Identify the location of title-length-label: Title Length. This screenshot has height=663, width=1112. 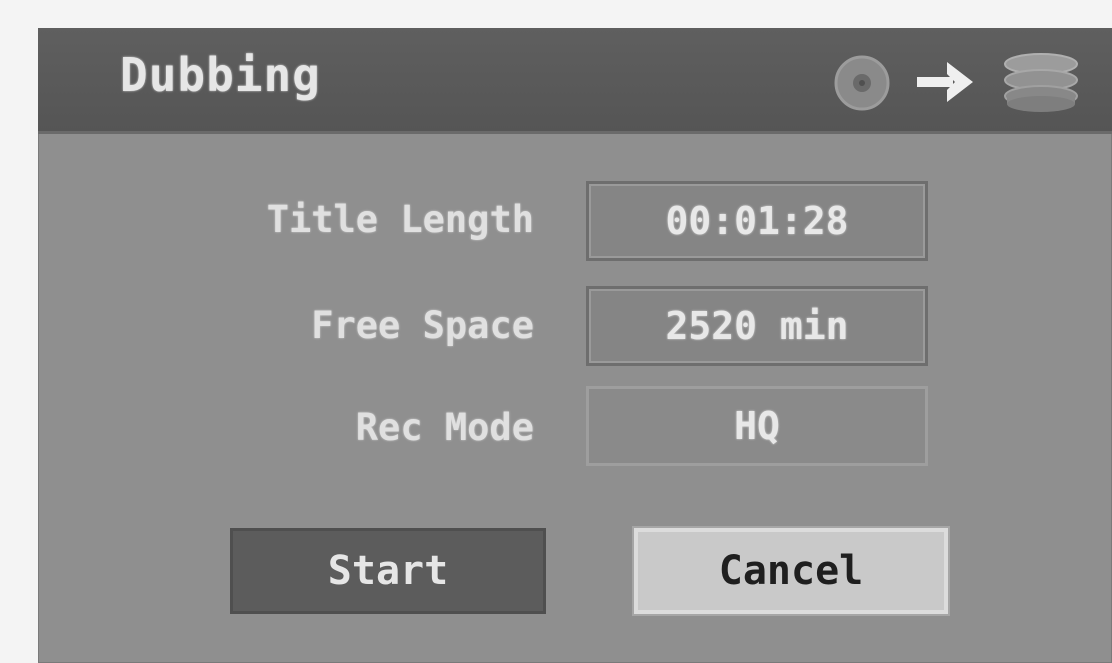
(400, 219).